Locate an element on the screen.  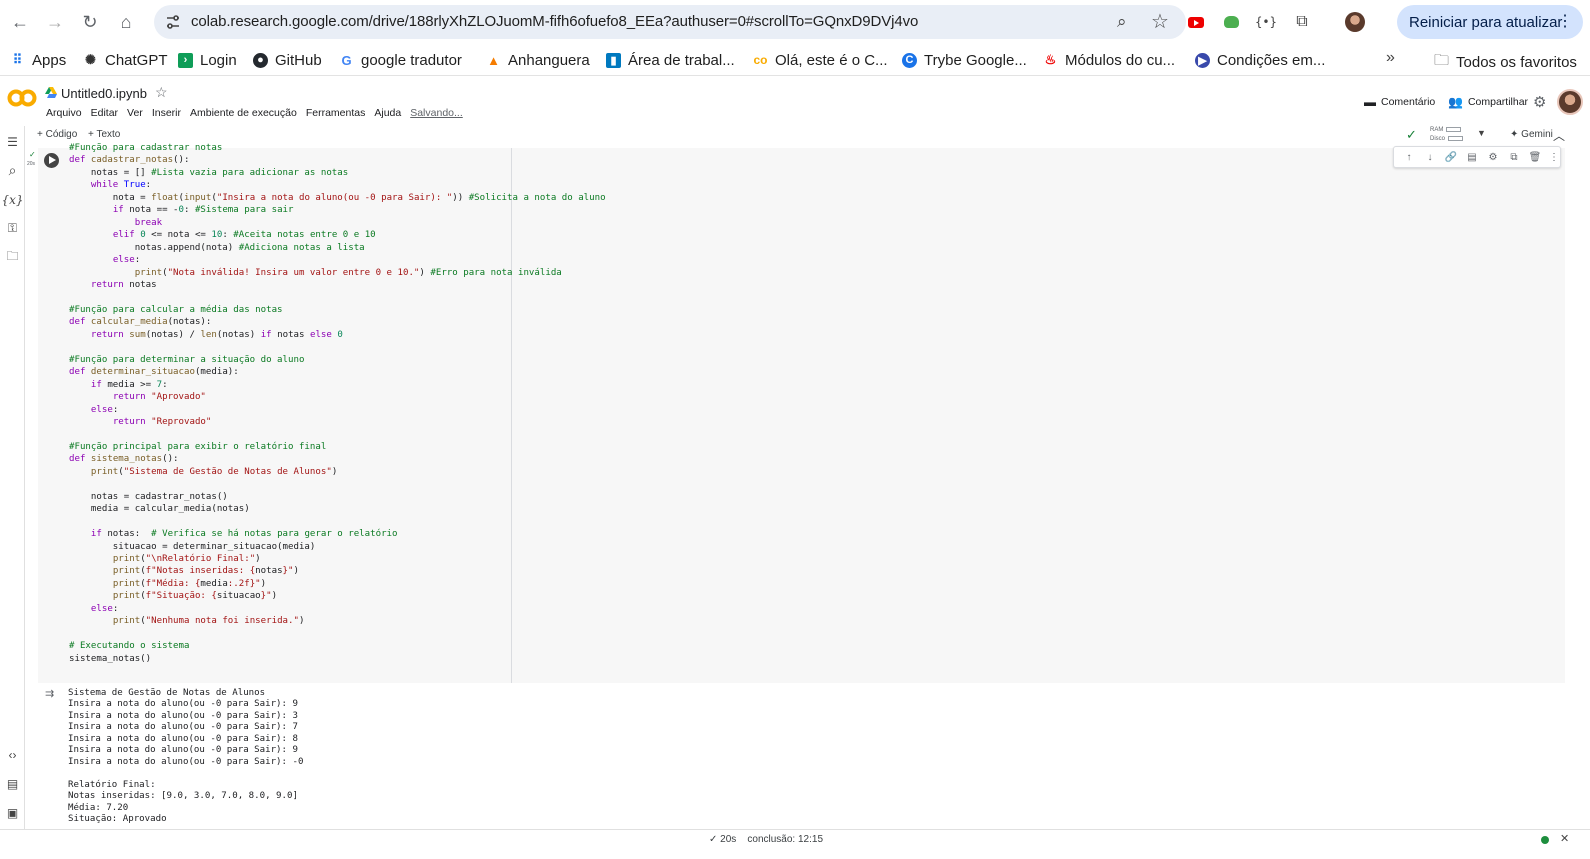
bookmark-apps: ⠿ Apps is located at coordinates (38, 60).